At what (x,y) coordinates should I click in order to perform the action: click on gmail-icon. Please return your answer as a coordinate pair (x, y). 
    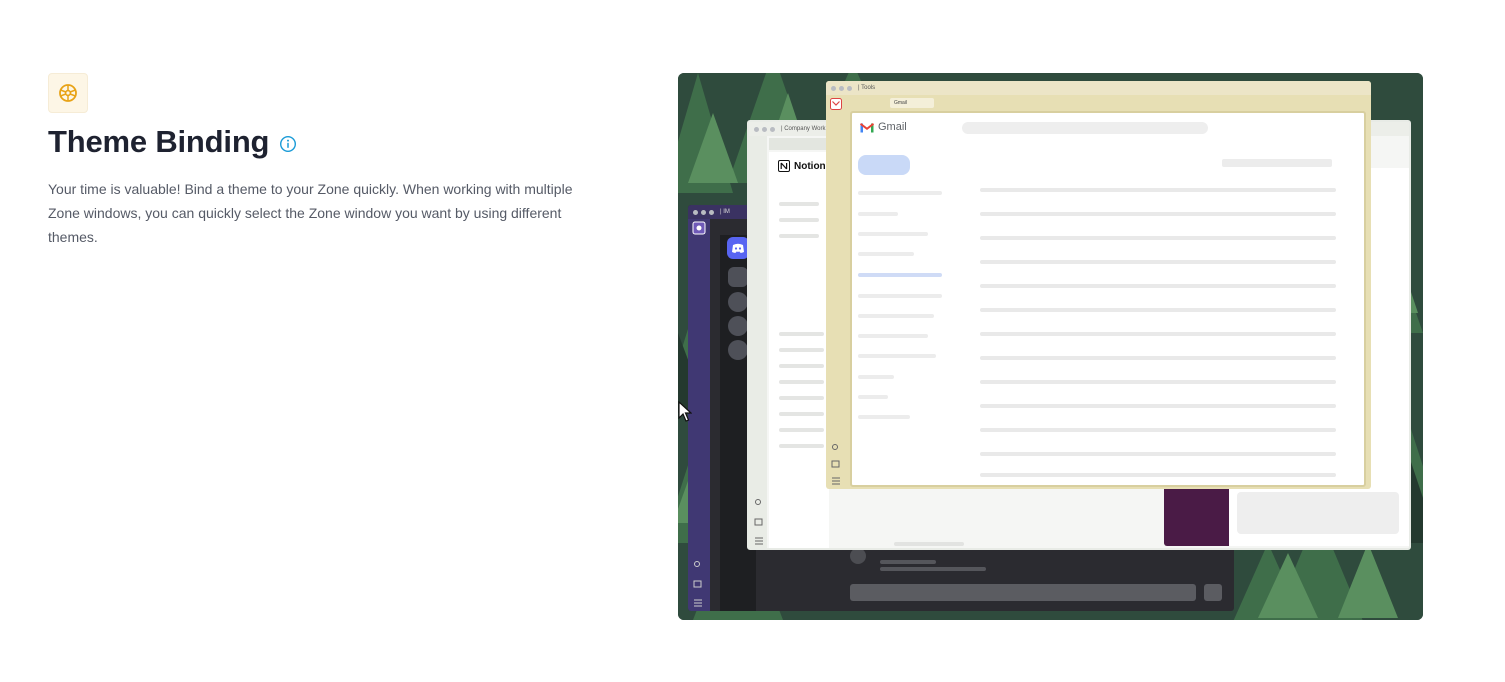
    Looking at the image, I should click on (867, 127).